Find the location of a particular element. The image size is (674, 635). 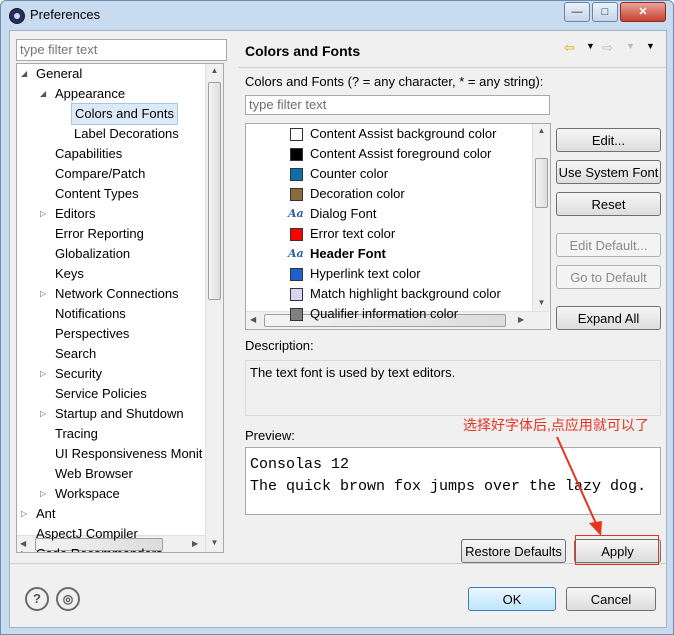

list-scroll-down-arrow: ▼ is located at coordinates (541, 302).